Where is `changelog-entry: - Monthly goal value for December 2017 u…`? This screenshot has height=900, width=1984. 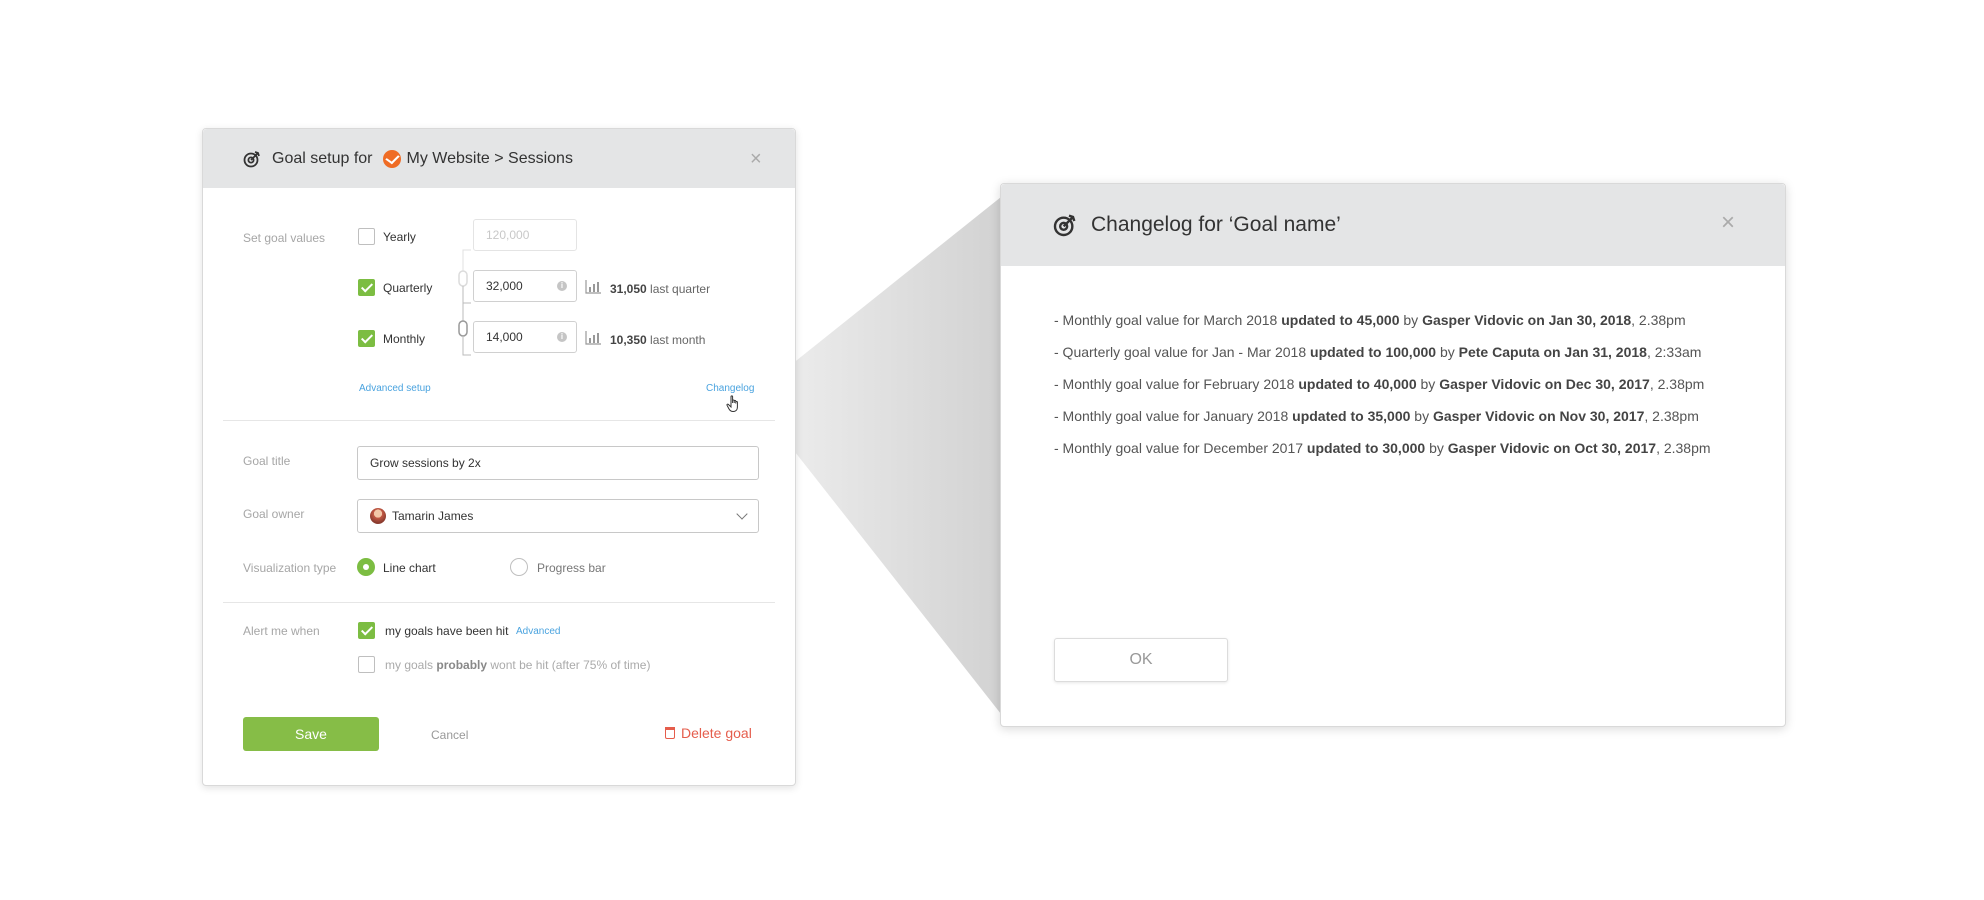 changelog-entry: - Monthly goal value for December 2017 u… is located at coordinates (1382, 448).